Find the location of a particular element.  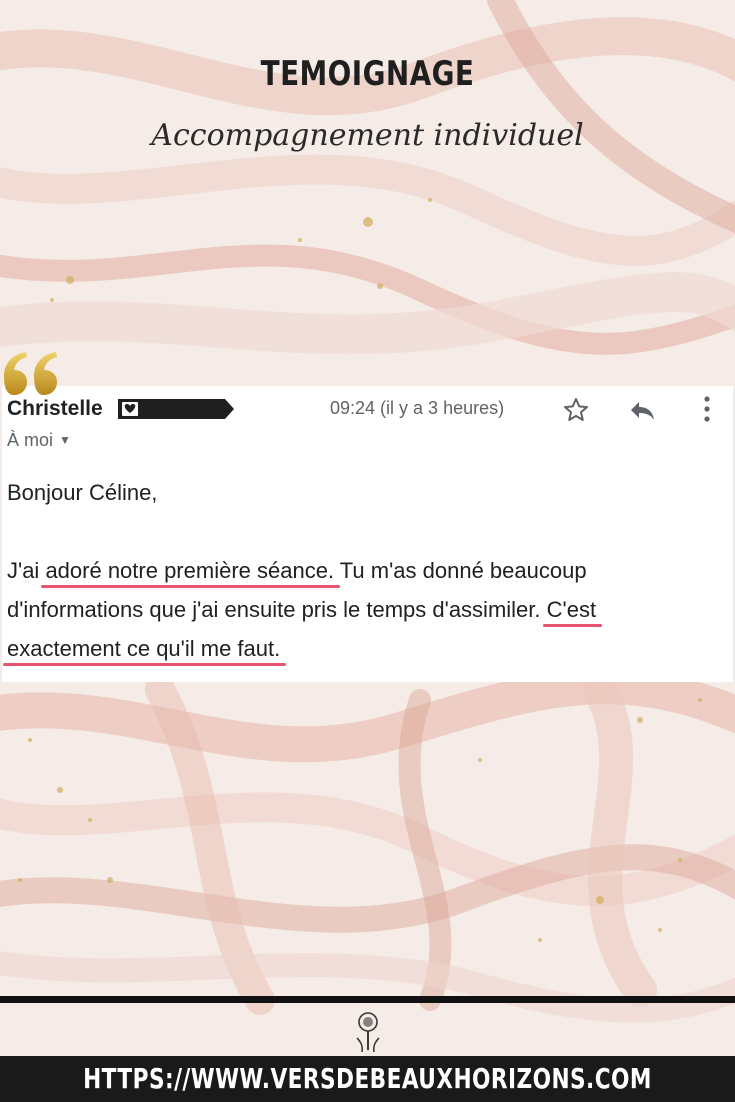

quote-mark-icon is located at coordinates (30, 373).